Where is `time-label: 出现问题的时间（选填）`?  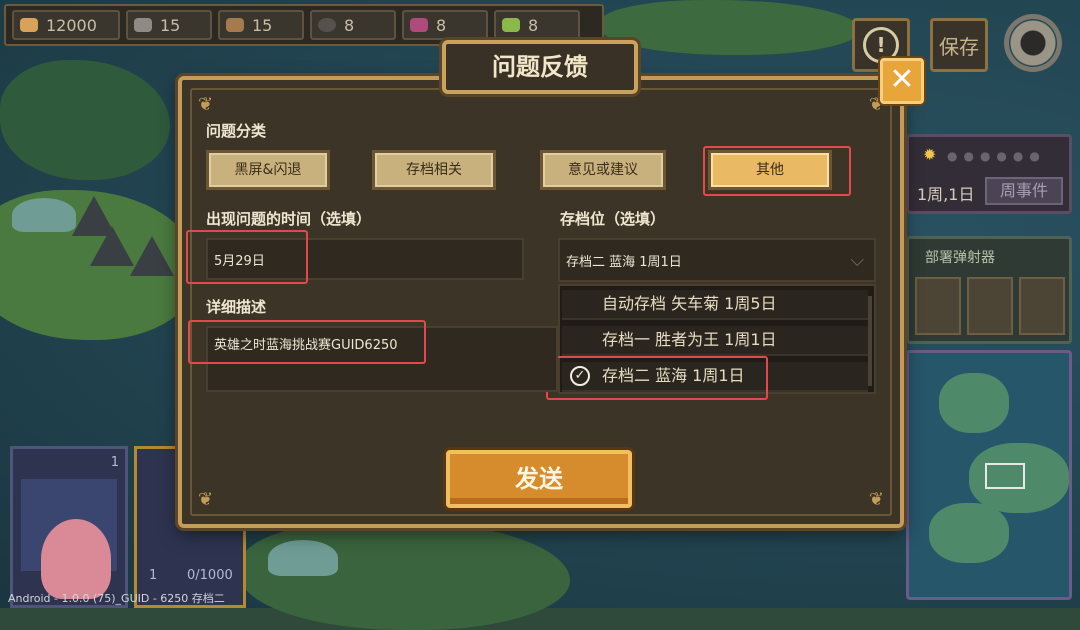
time-label: 出现问题的时间（选填） is located at coordinates (289, 219).